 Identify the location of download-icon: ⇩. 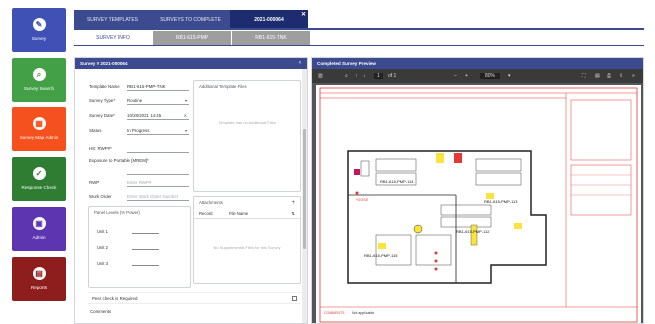
(621, 76).